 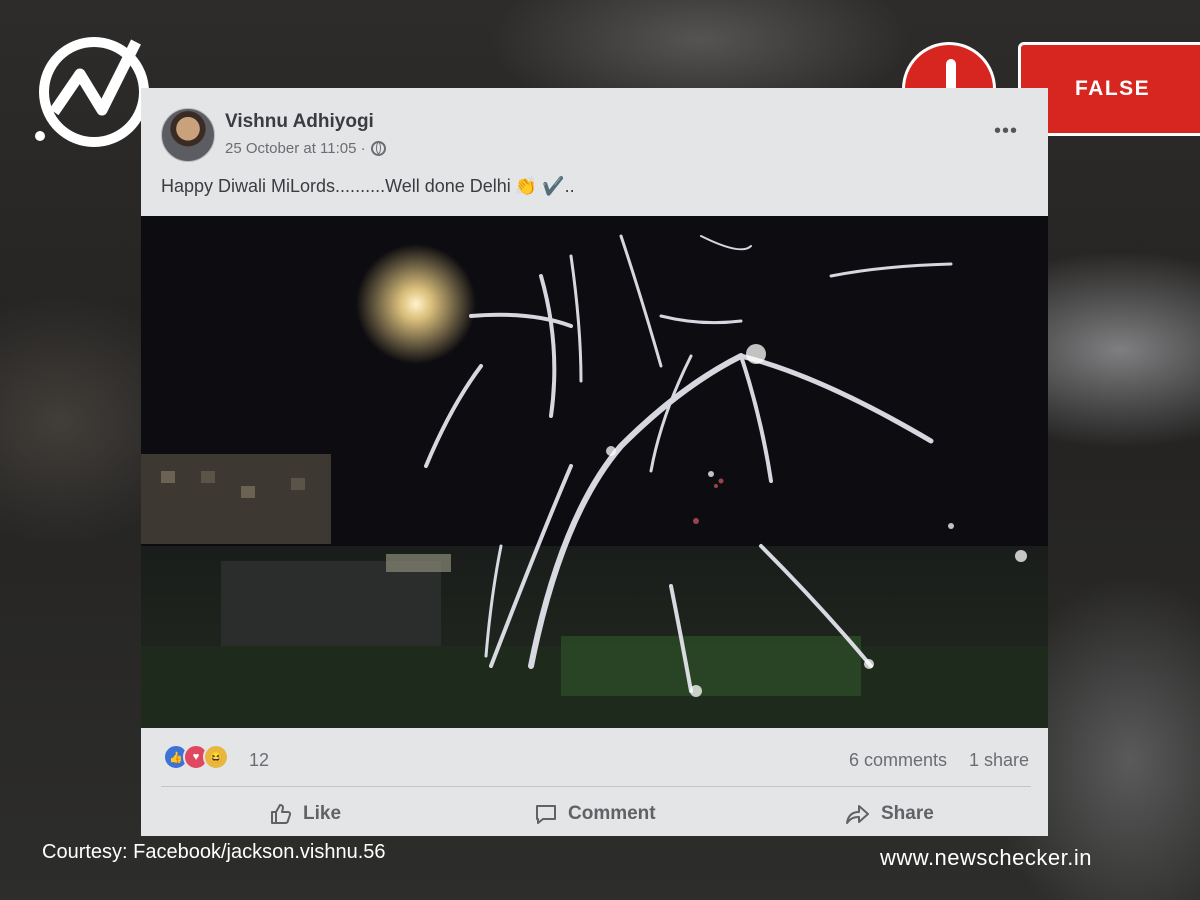 What do you see at coordinates (299, 122) in the screenshot?
I see `author-name: Vishnu Adhiyogi` at bounding box center [299, 122].